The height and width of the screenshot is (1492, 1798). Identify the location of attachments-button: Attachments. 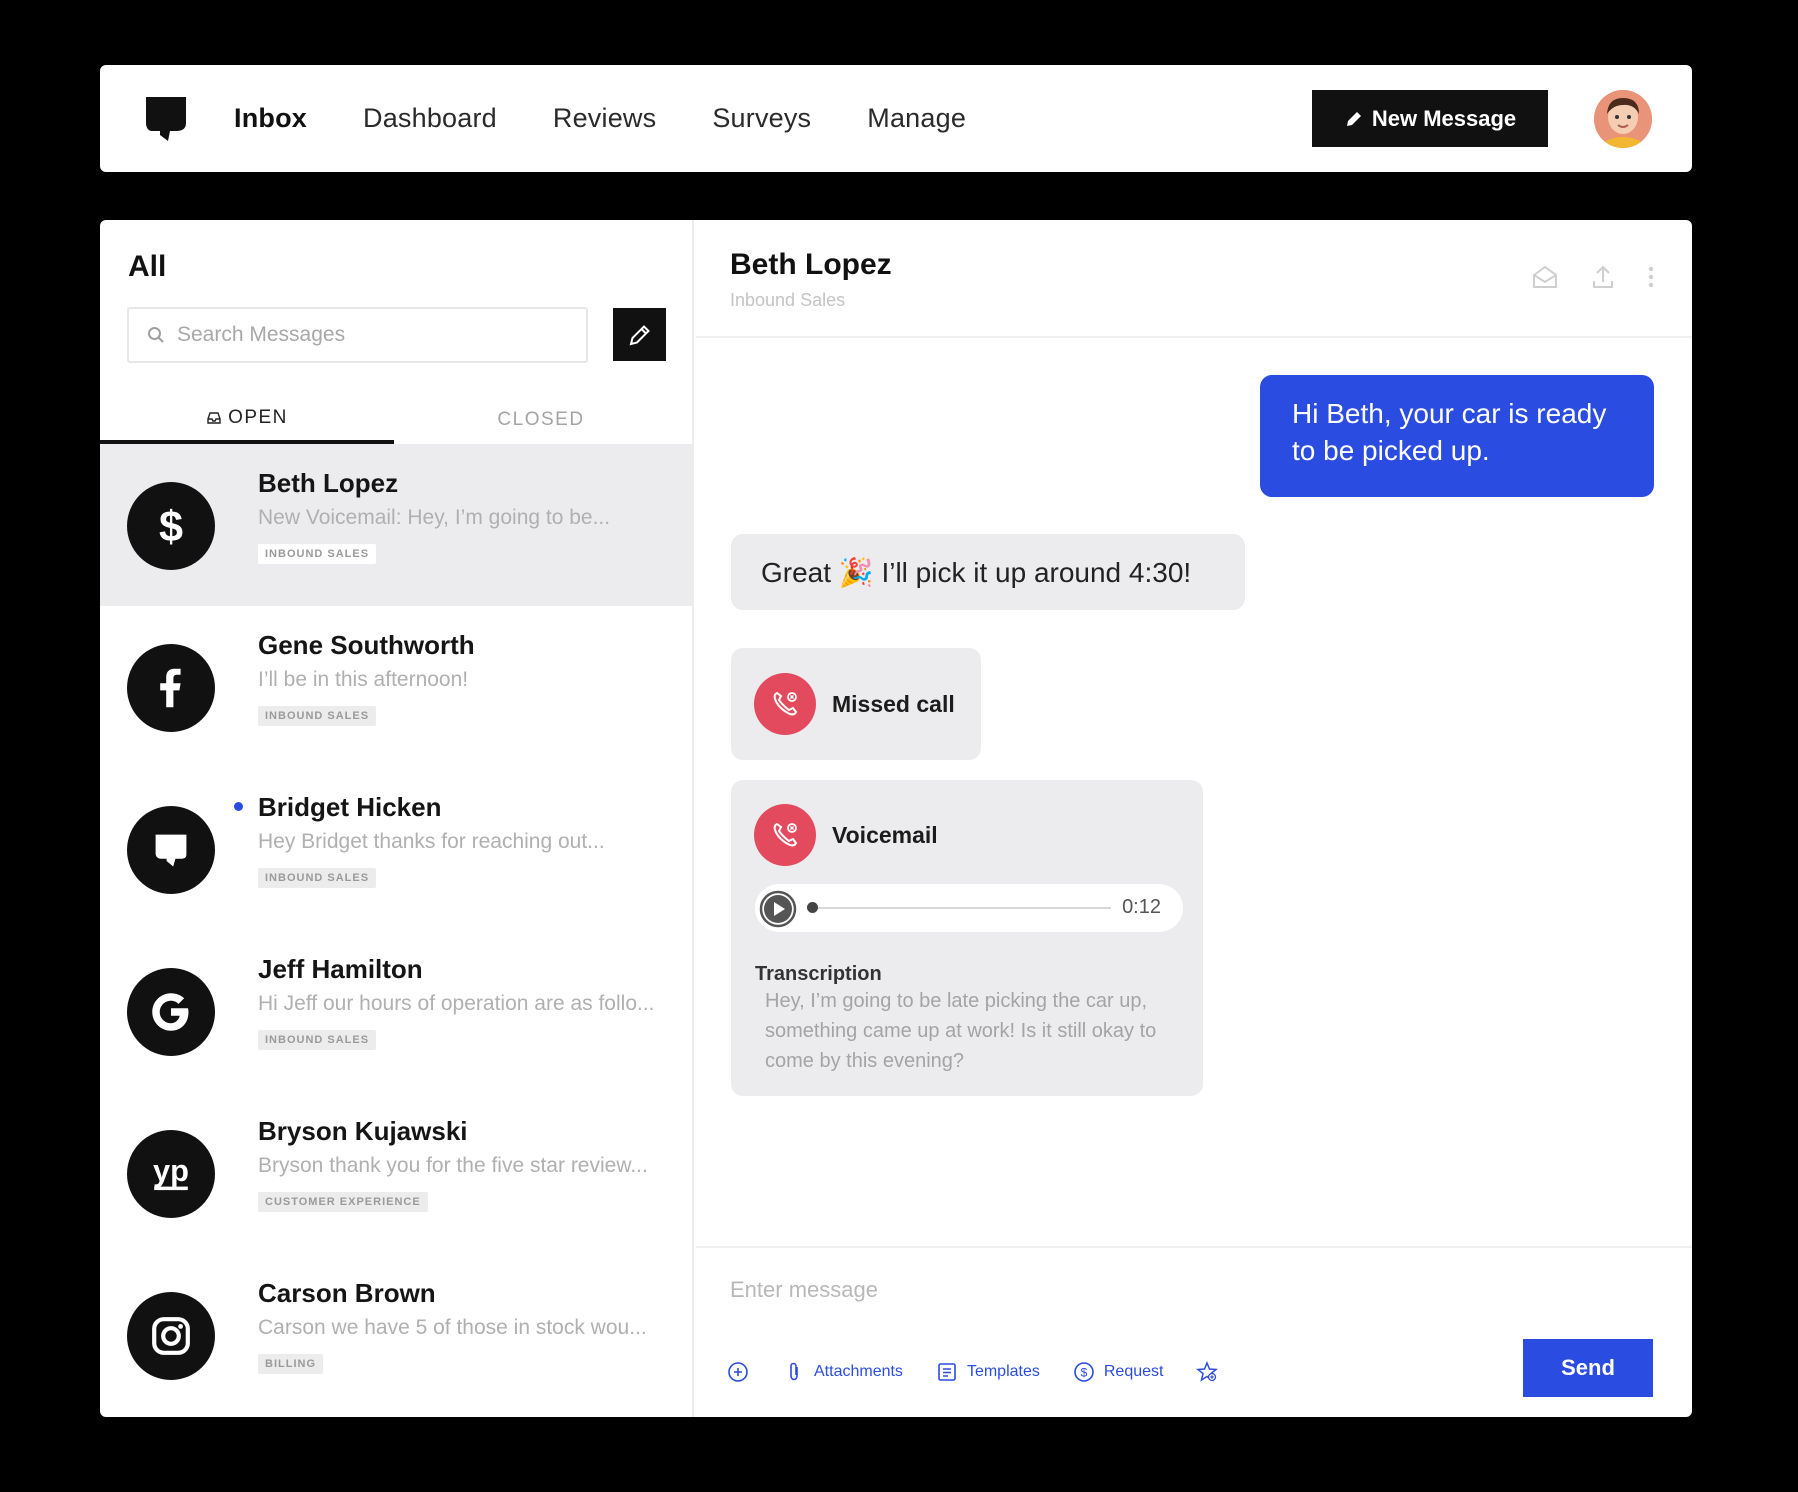
(842, 1372).